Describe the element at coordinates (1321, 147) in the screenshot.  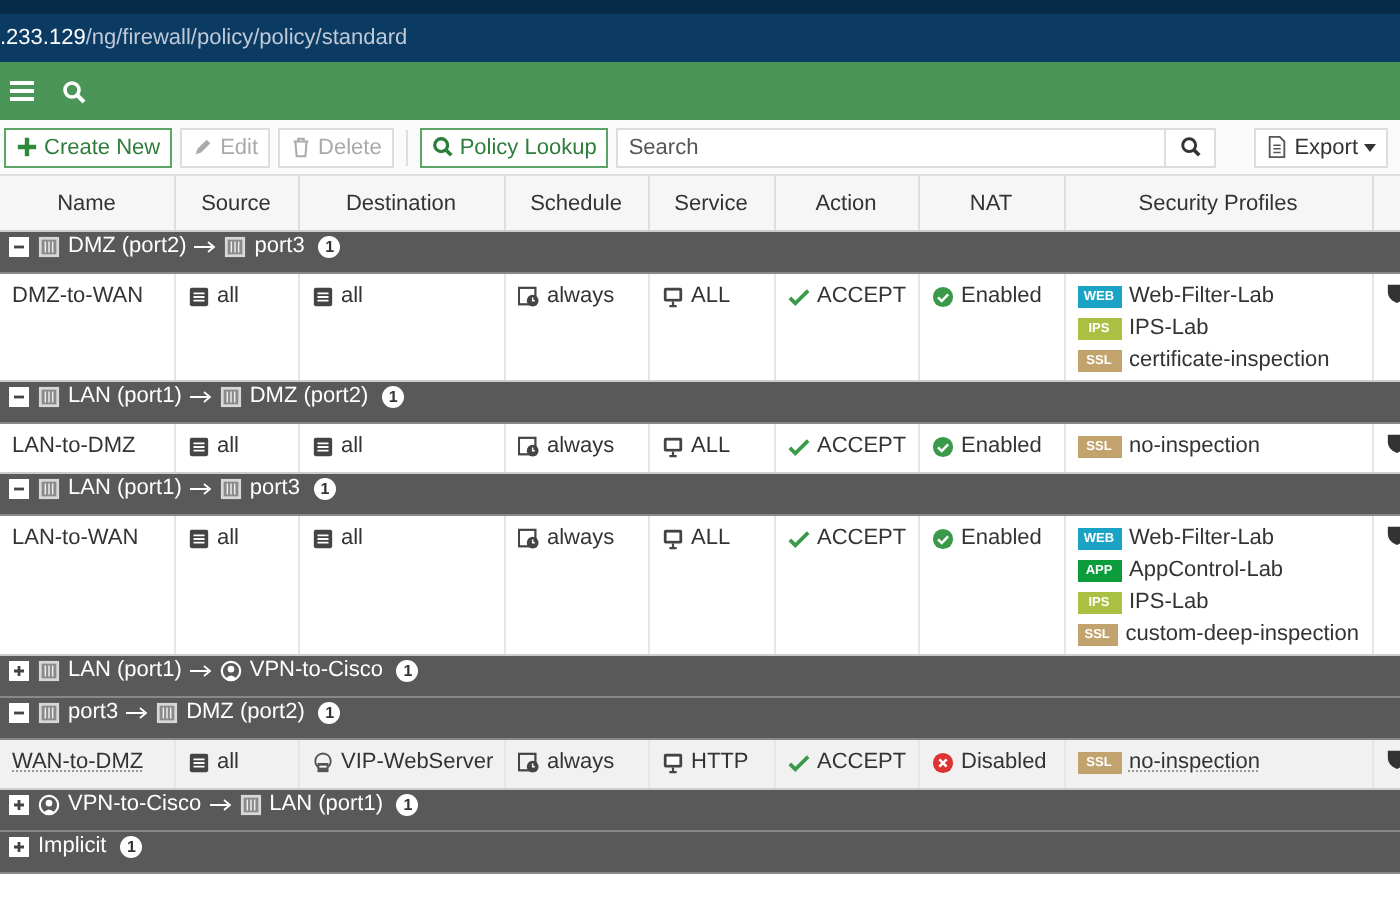
I see `export-button: Export` at that location.